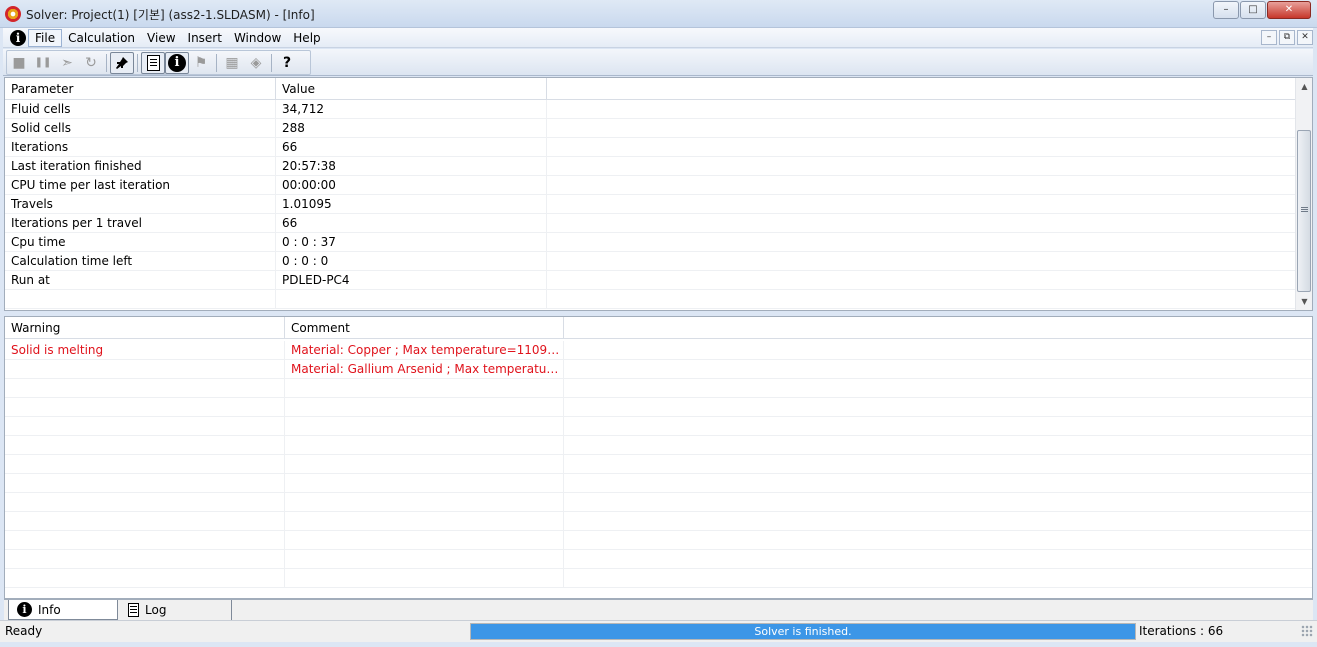 The height and width of the screenshot is (647, 1317). Describe the element at coordinates (1307, 631) in the screenshot. I see `resize-grip-icon` at that location.